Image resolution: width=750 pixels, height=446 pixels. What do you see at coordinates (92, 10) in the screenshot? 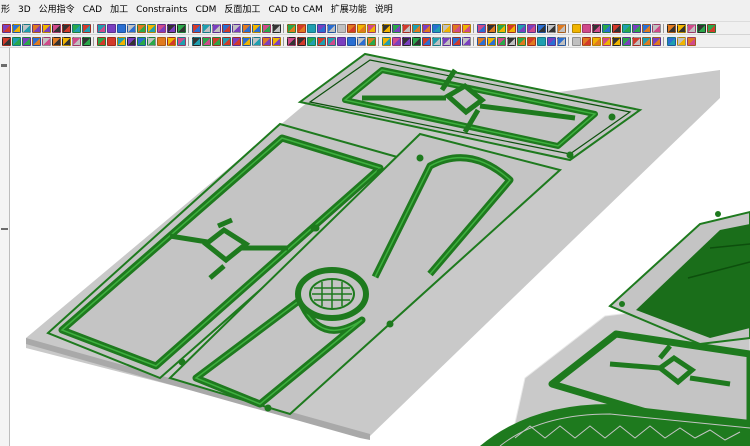
I see `menu-item-cad: CAD` at bounding box center [92, 10].